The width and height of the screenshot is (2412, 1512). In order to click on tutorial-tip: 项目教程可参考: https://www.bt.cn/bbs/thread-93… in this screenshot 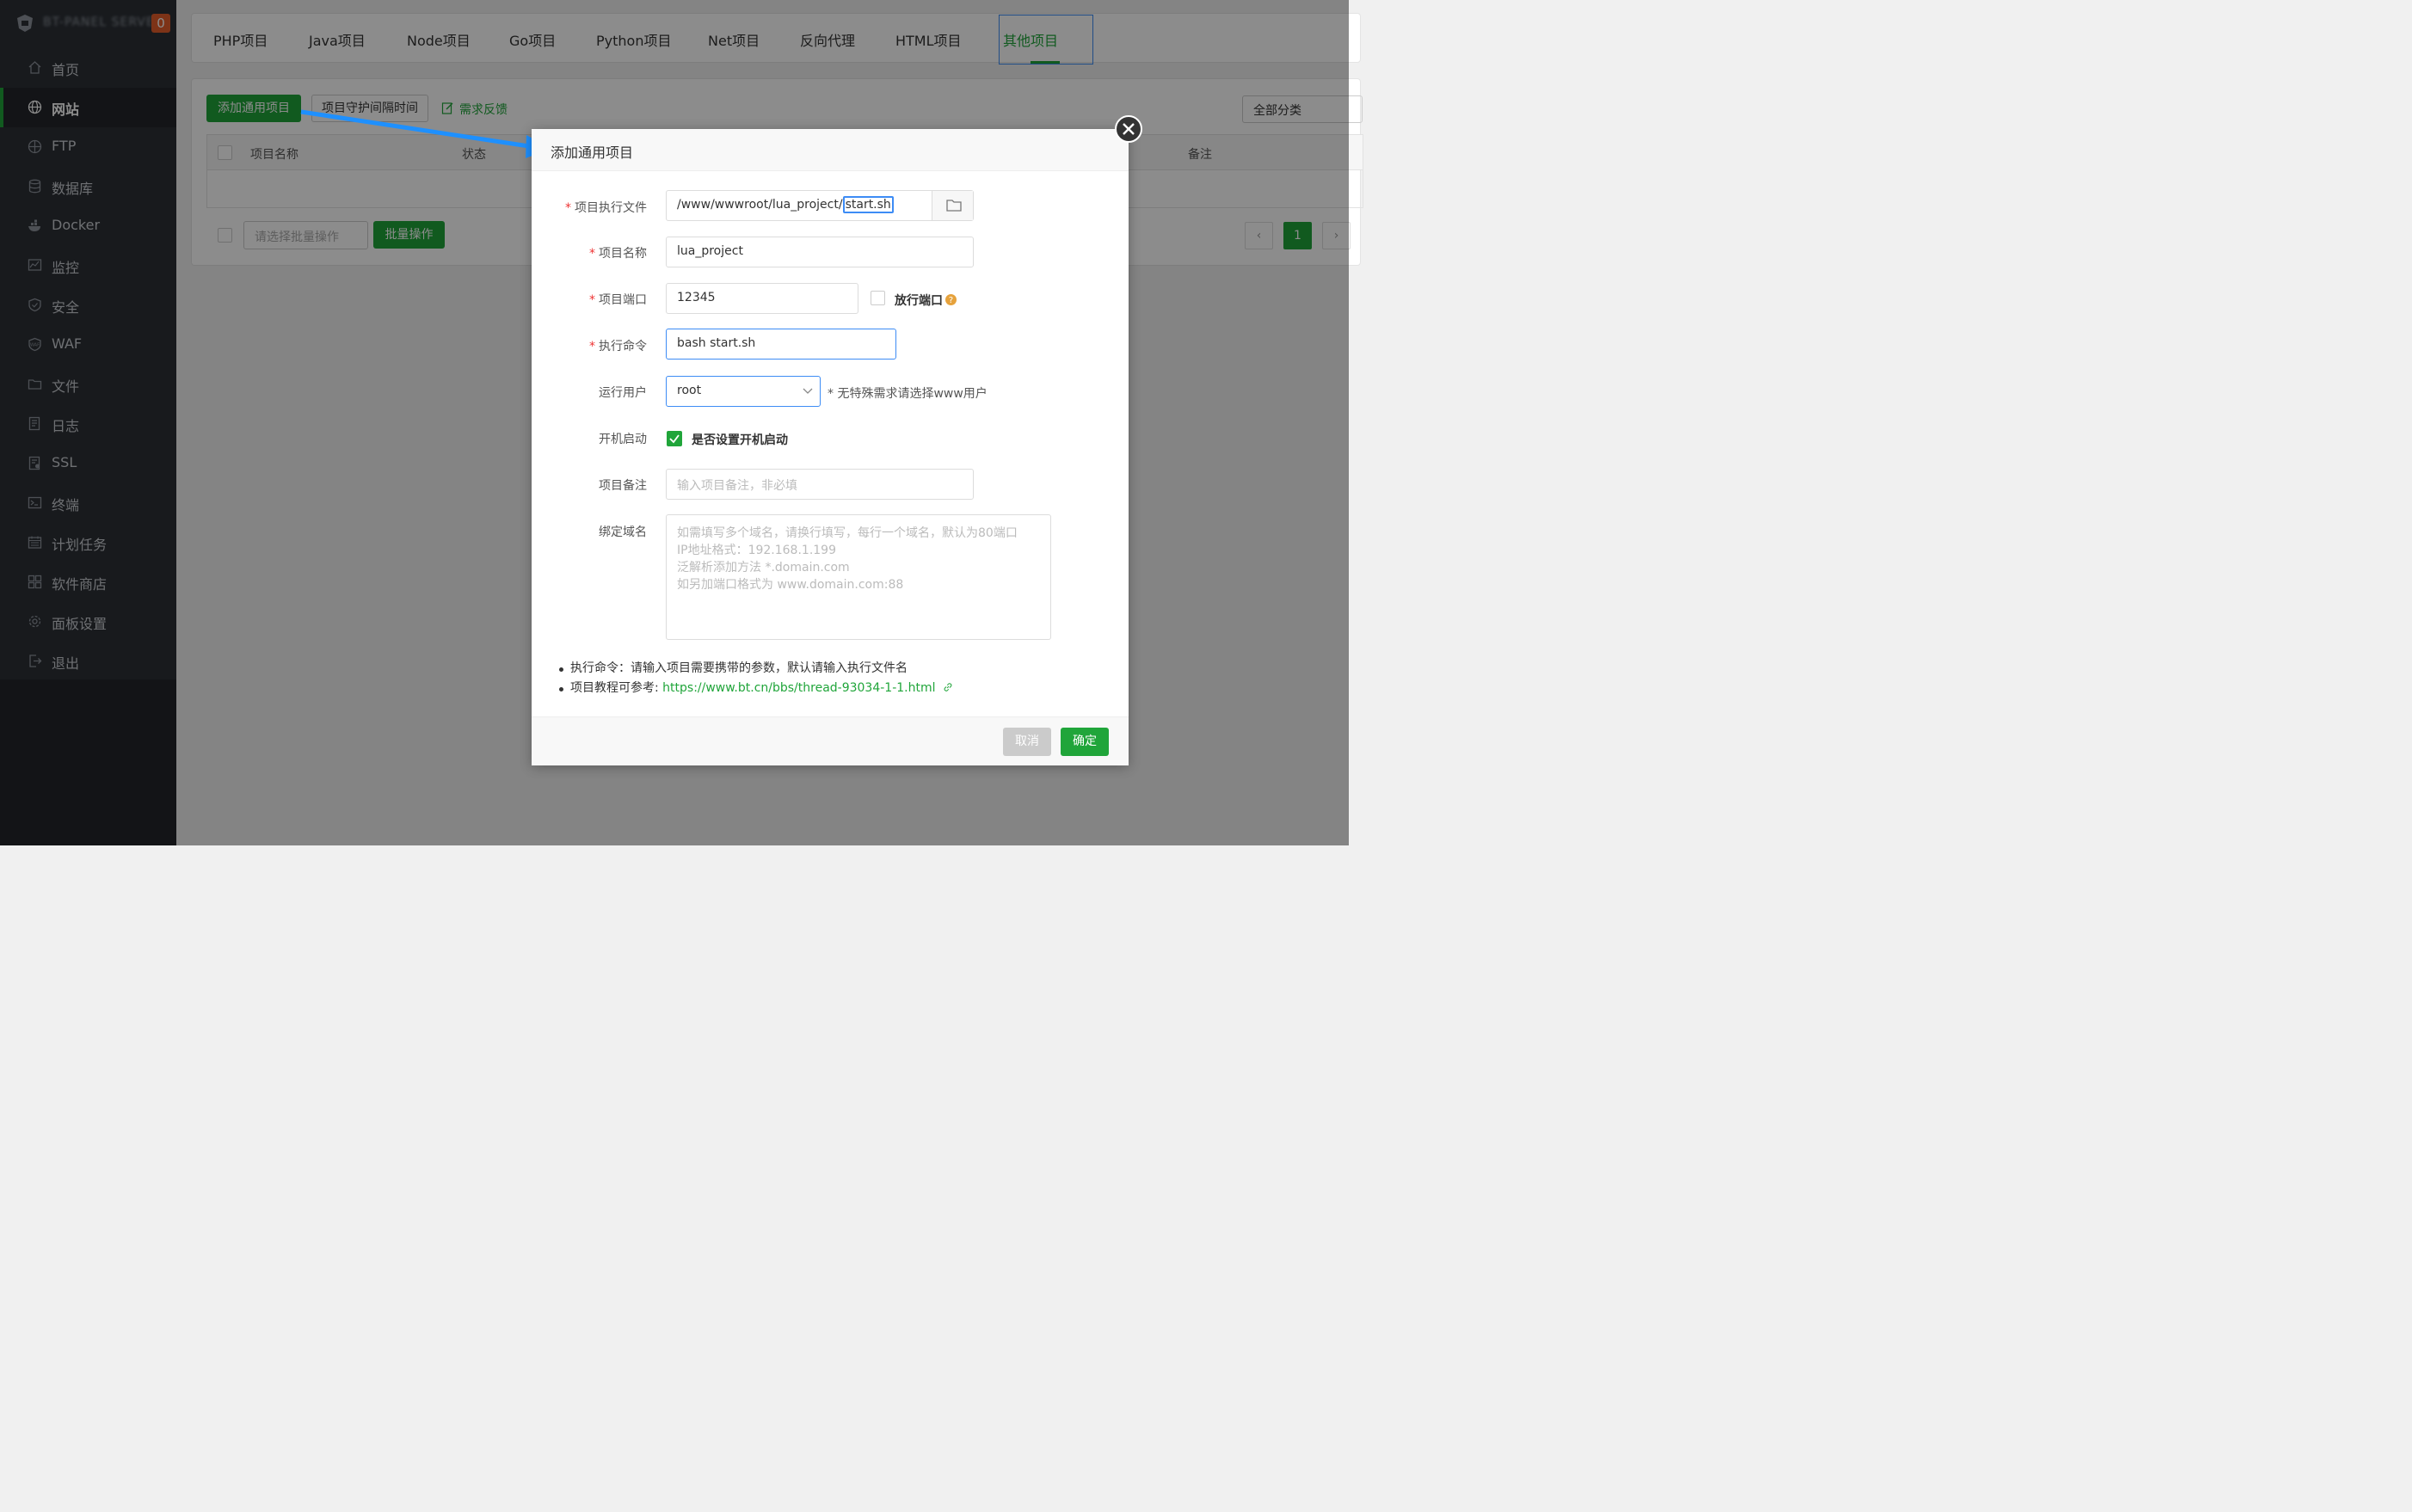, I will do `click(755, 689)`.